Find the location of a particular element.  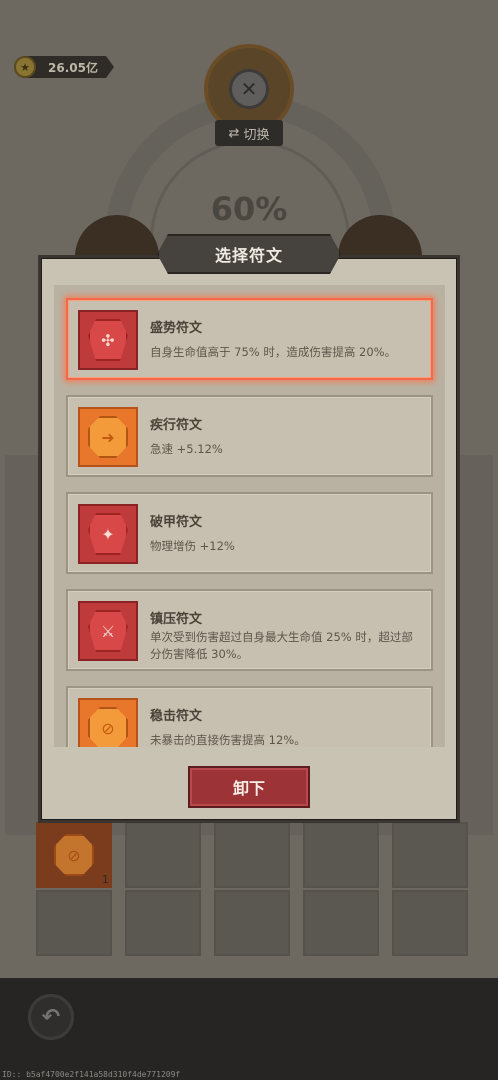

currency-display: ★ 26.05亿 is located at coordinates (64, 67).